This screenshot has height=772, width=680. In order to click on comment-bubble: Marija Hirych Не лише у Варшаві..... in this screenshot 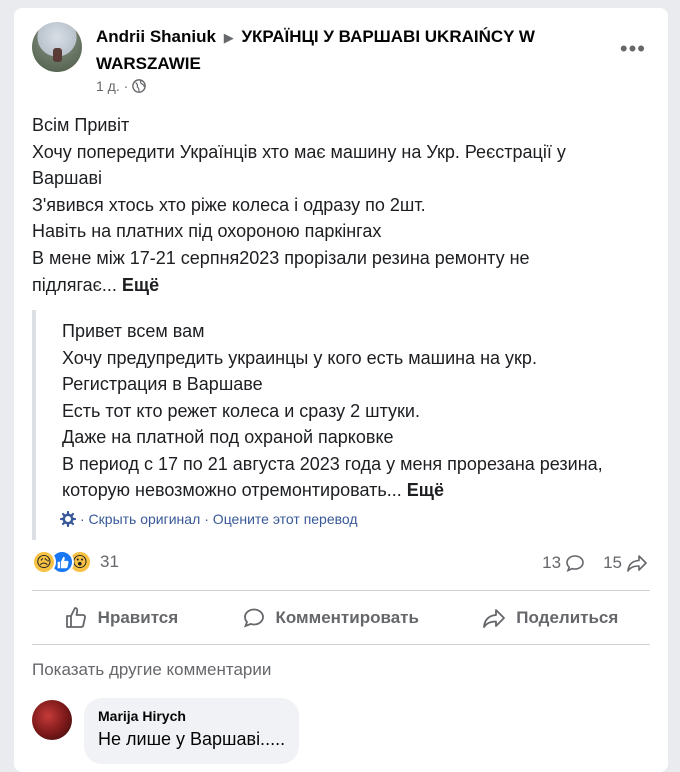, I will do `click(192, 731)`.